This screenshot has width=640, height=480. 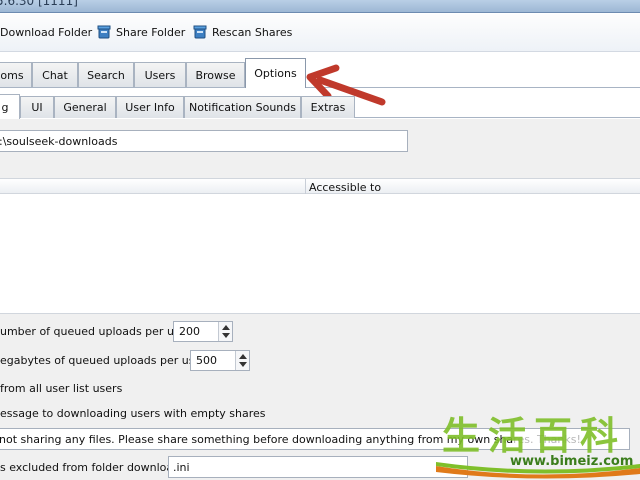 I want to click on shares-list-header: Accessible to, so click(x=320, y=186).